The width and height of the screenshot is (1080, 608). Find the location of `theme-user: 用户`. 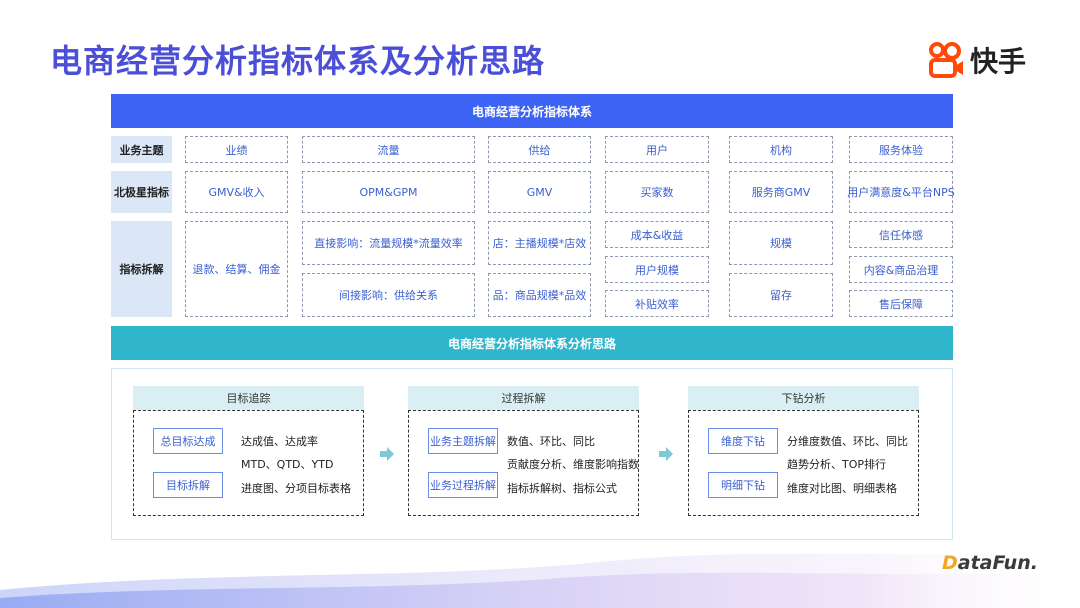

theme-user: 用户 is located at coordinates (657, 149).